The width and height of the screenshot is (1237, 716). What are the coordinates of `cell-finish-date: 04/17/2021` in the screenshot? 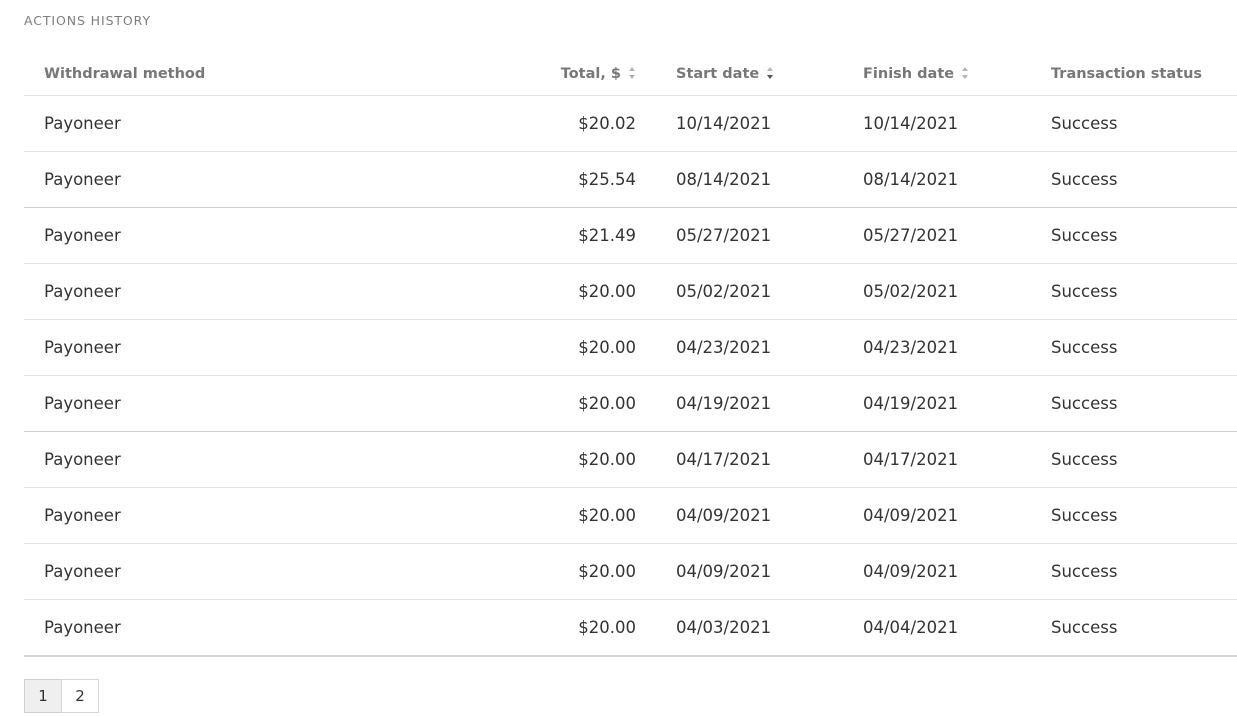 It's located at (957, 459).